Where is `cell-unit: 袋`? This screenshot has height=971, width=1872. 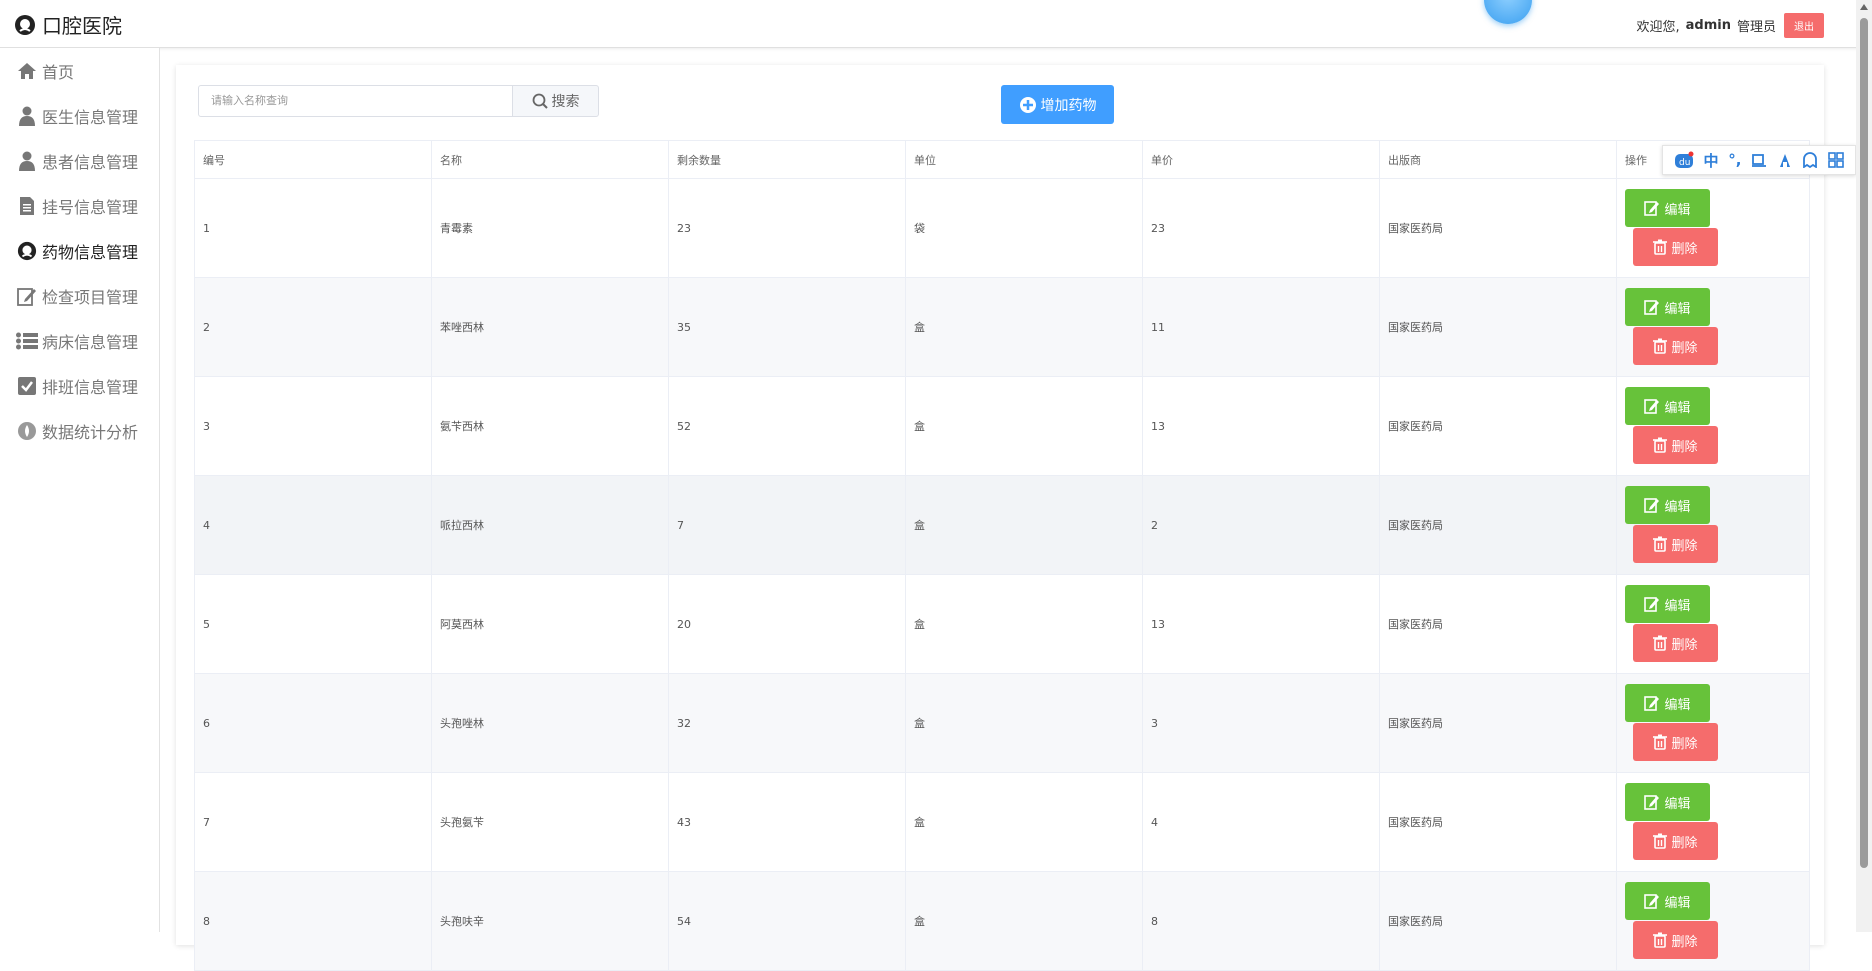
cell-unit: 袋 is located at coordinates (1024, 228).